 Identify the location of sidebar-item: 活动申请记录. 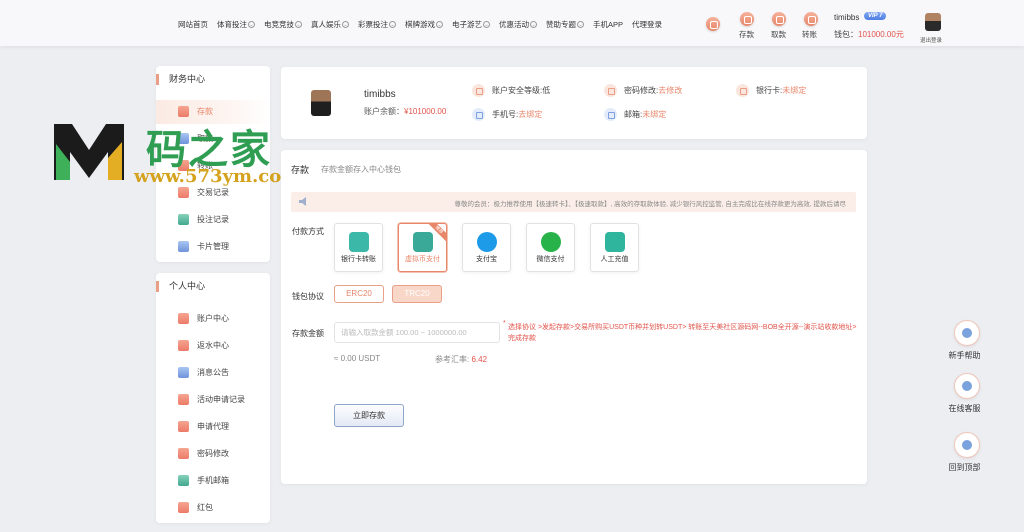
(211, 399).